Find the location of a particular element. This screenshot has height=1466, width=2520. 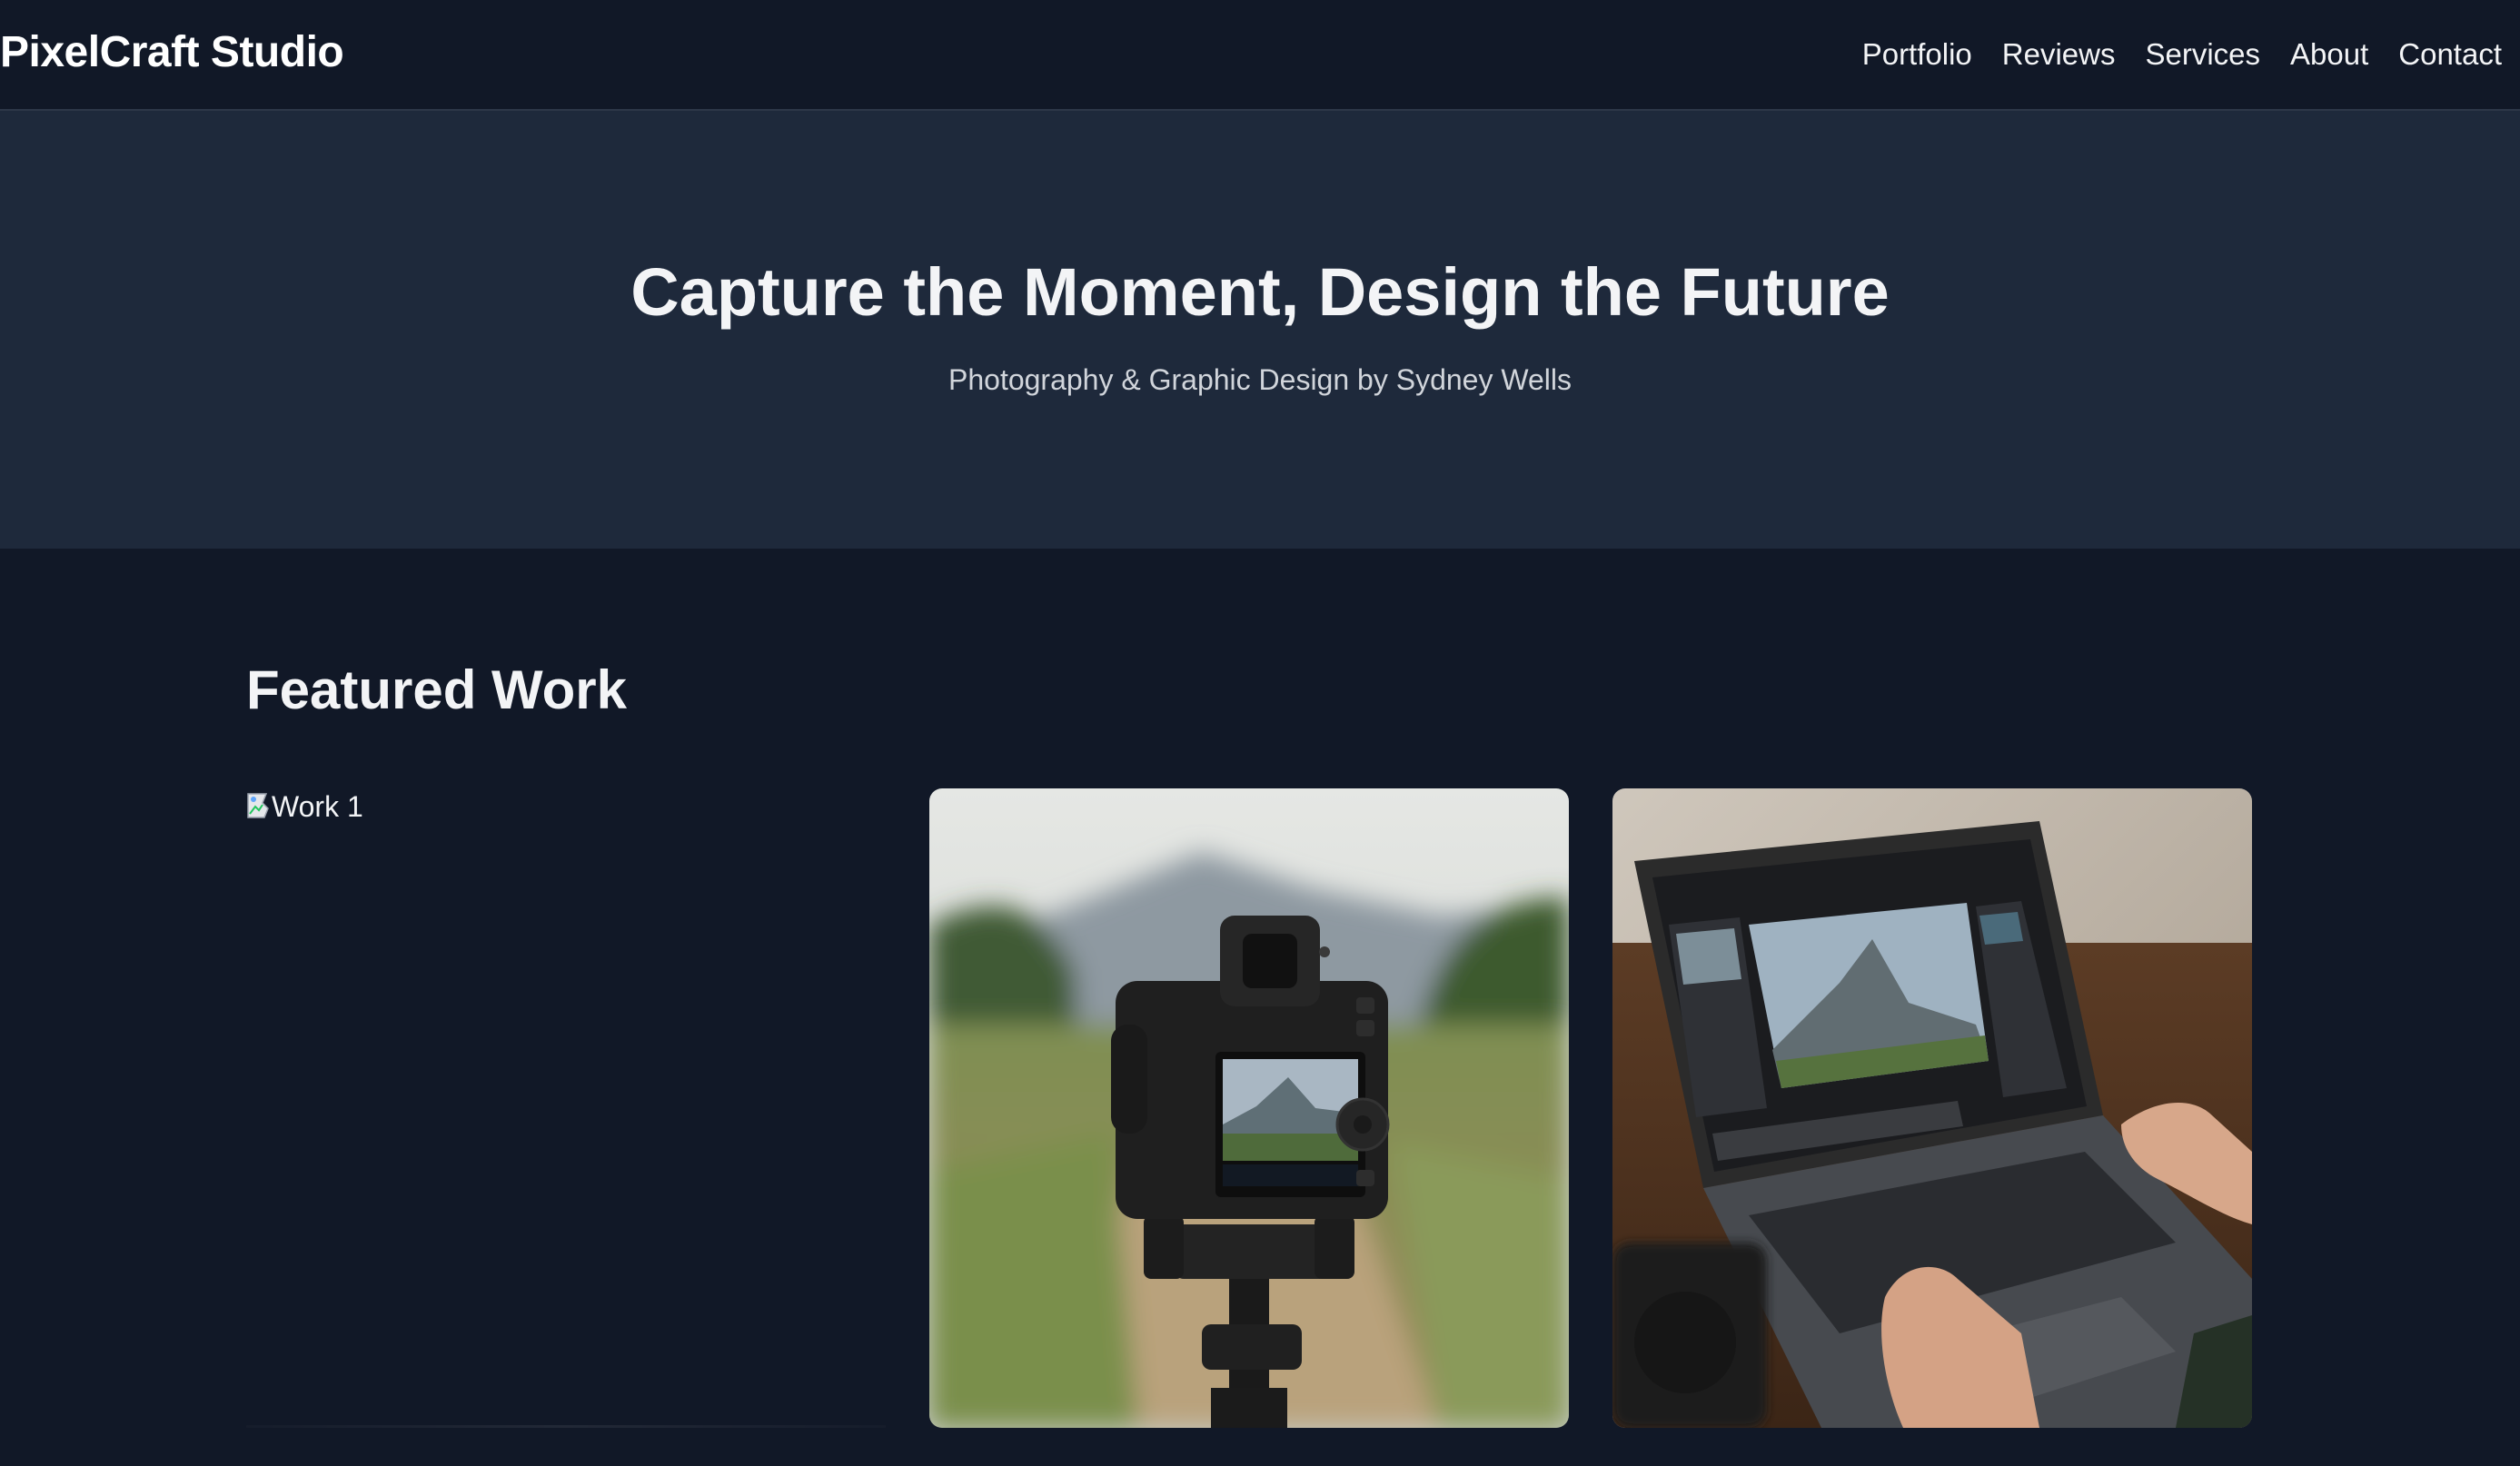

hero-title: Capture the Moment, Design the Future is located at coordinates (1260, 292).